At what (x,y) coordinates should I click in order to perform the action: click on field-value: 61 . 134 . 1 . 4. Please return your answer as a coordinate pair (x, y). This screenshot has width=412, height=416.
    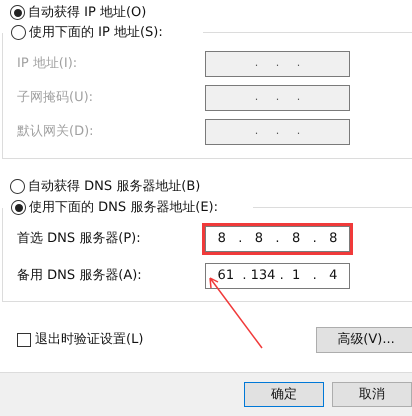
    Looking at the image, I should click on (278, 276).